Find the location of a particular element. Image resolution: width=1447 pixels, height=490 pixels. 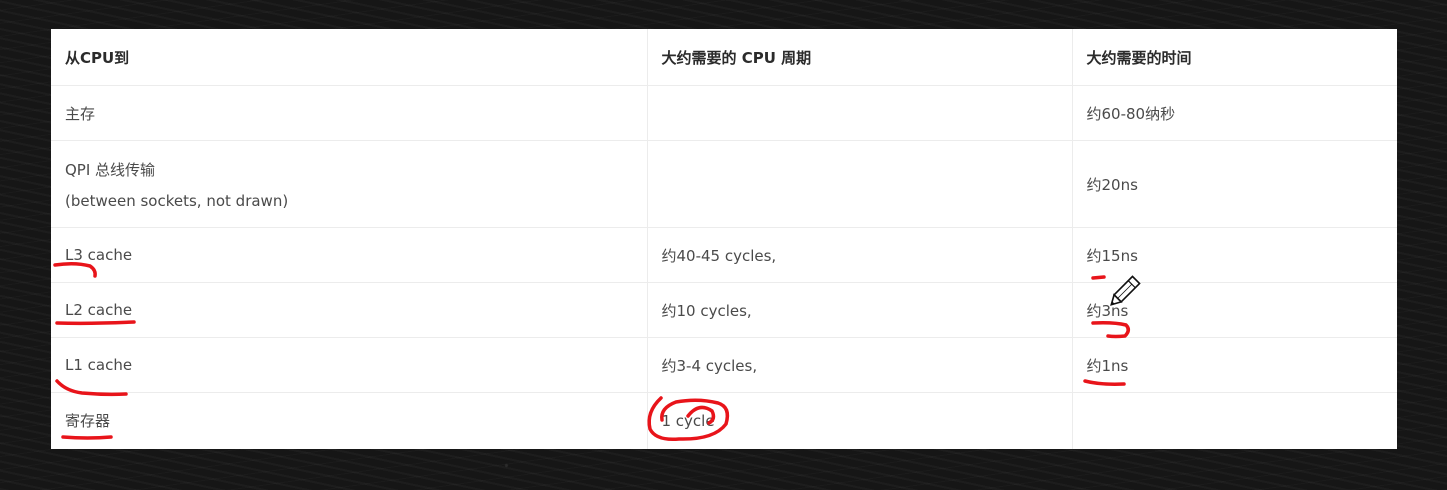

cell-time is located at coordinates (1234, 421).